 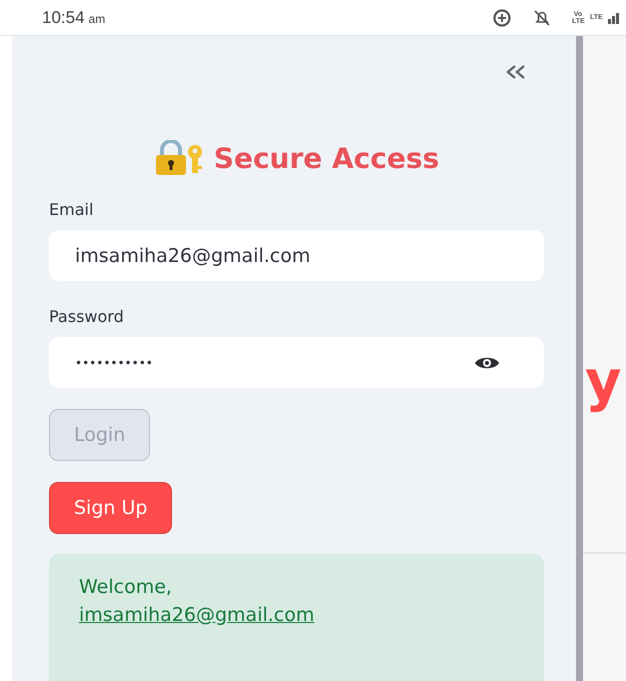 I want to click on email-field: imsamiha26@gmail.com, so click(x=296, y=255).